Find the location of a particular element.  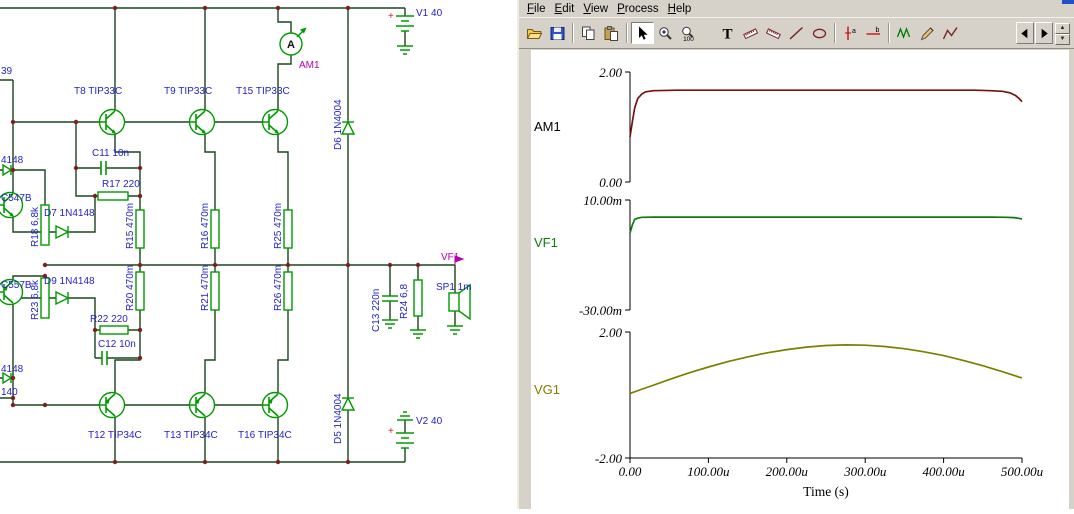

pen-tool-button is located at coordinates (927, 33).